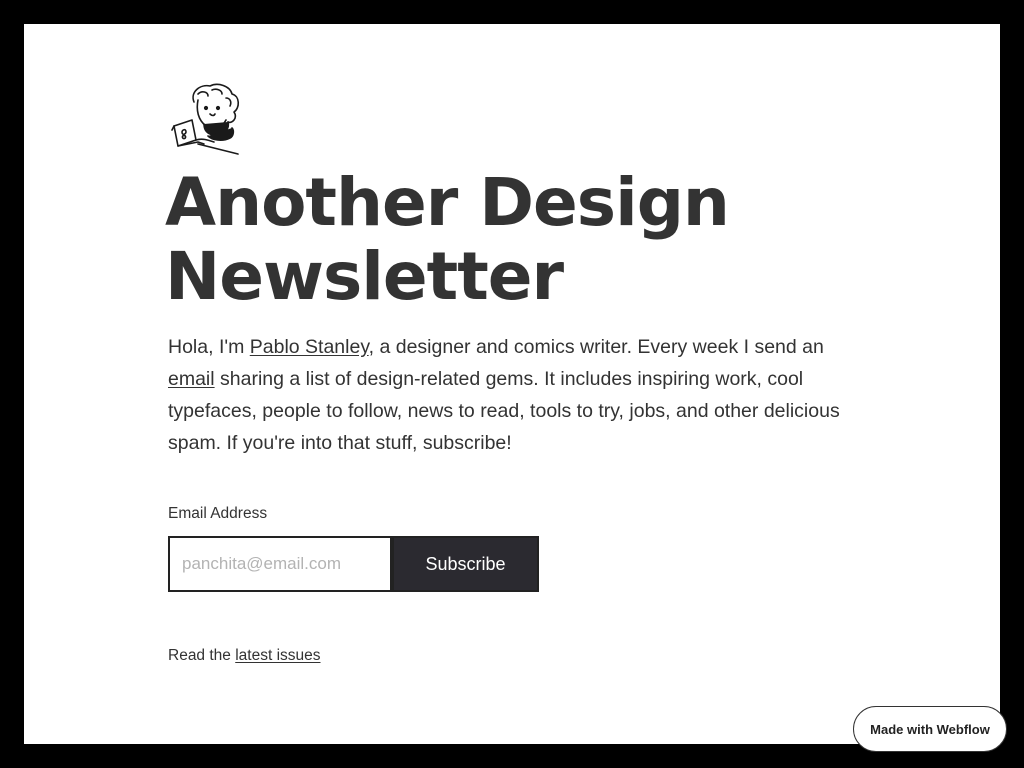 The image size is (1024, 768). What do you see at coordinates (277, 655) in the screenshot?
I see `latest-issues-link: latest issues` at bounding box center [277, 655].